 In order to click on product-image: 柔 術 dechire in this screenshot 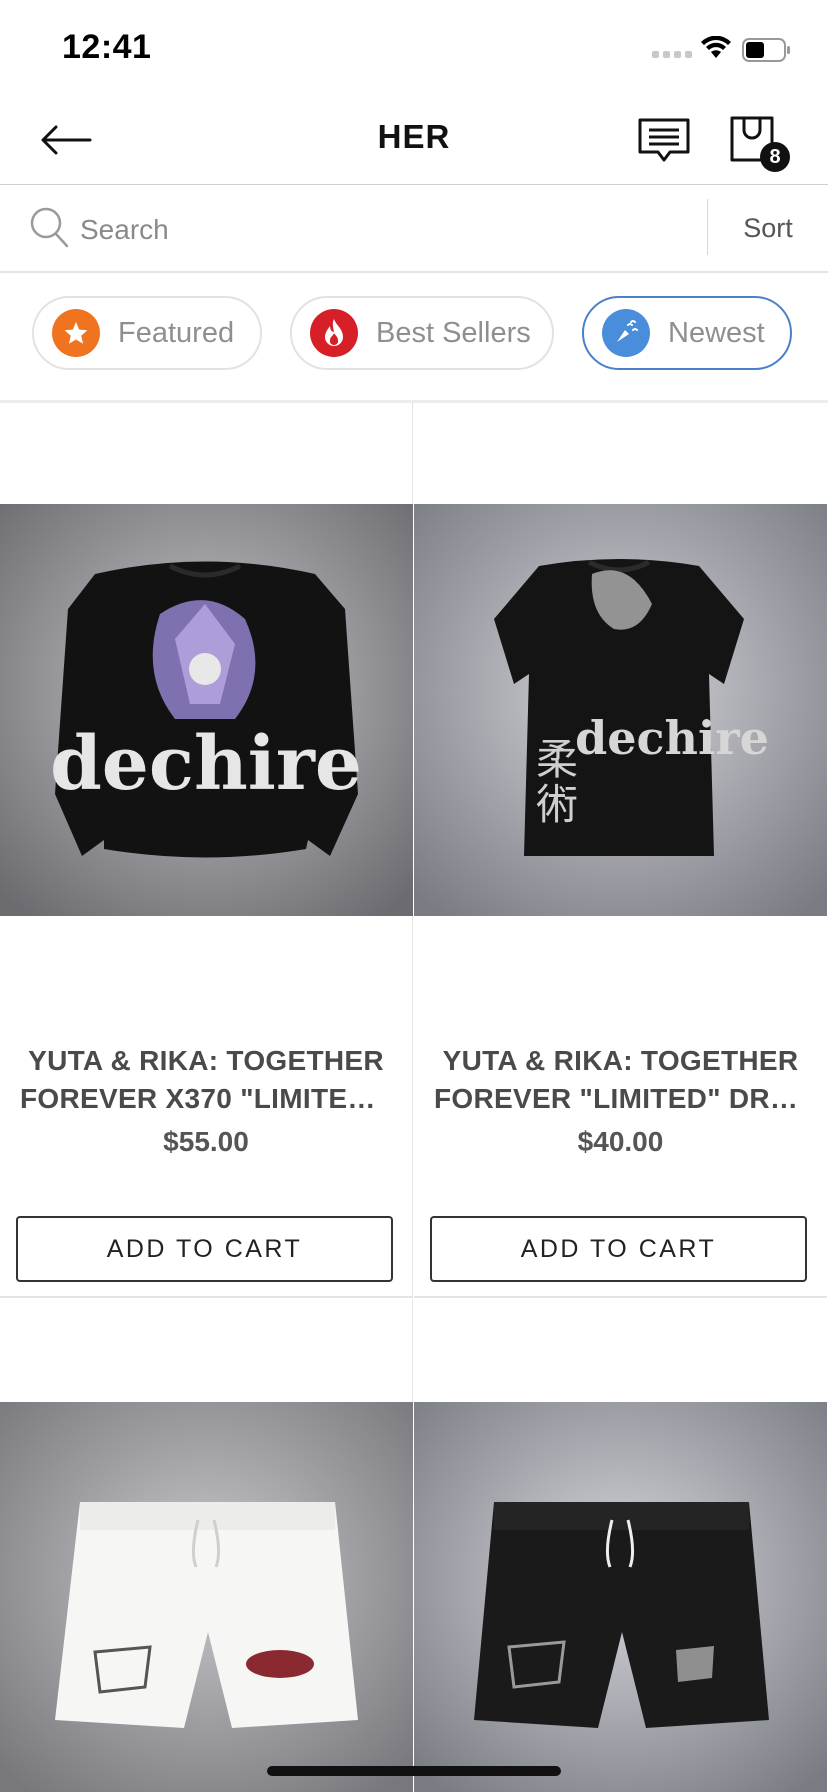, I will do `click(620, 710)`.